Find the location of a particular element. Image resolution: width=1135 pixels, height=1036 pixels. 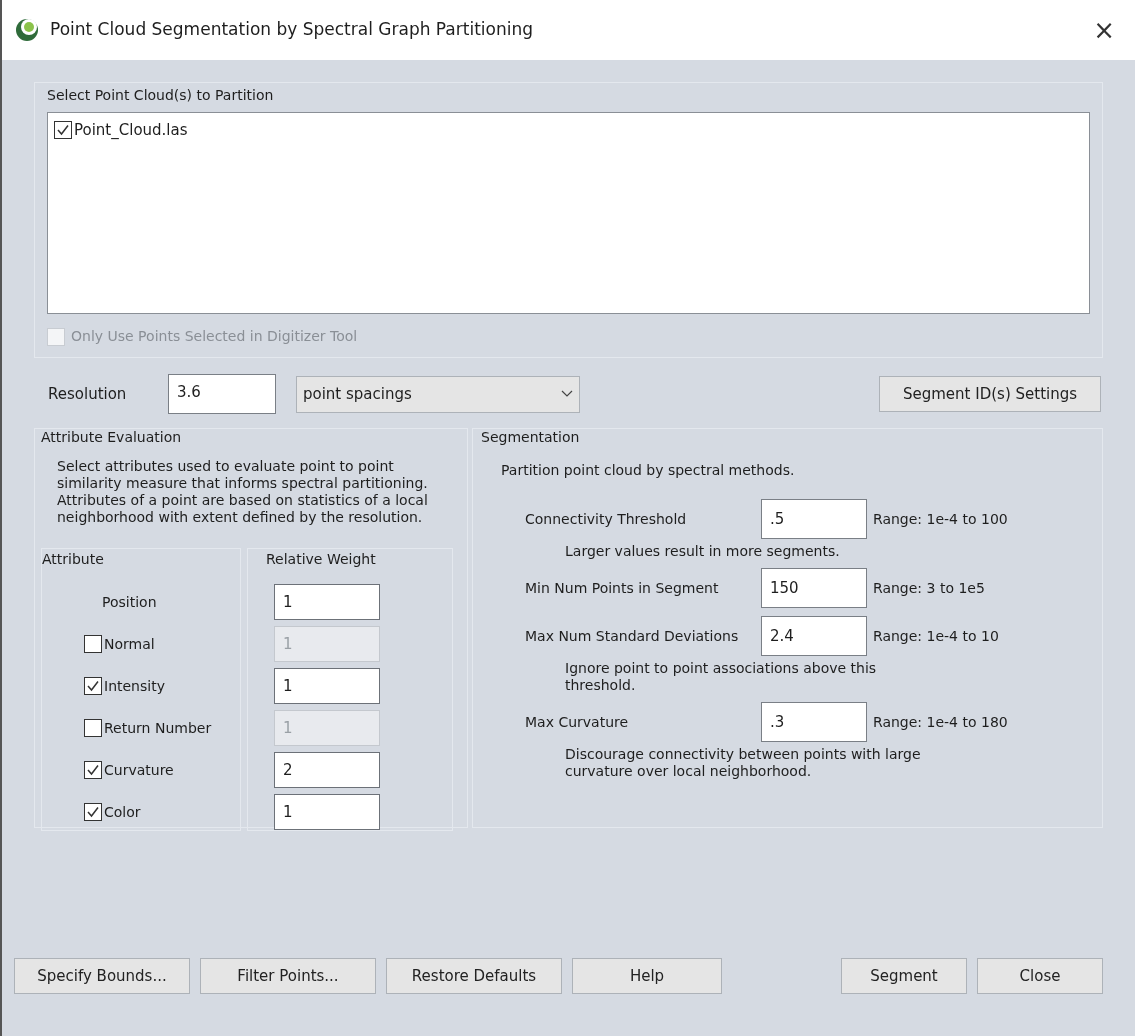

attribute-label: Normal is located at coordinates (129, 644).